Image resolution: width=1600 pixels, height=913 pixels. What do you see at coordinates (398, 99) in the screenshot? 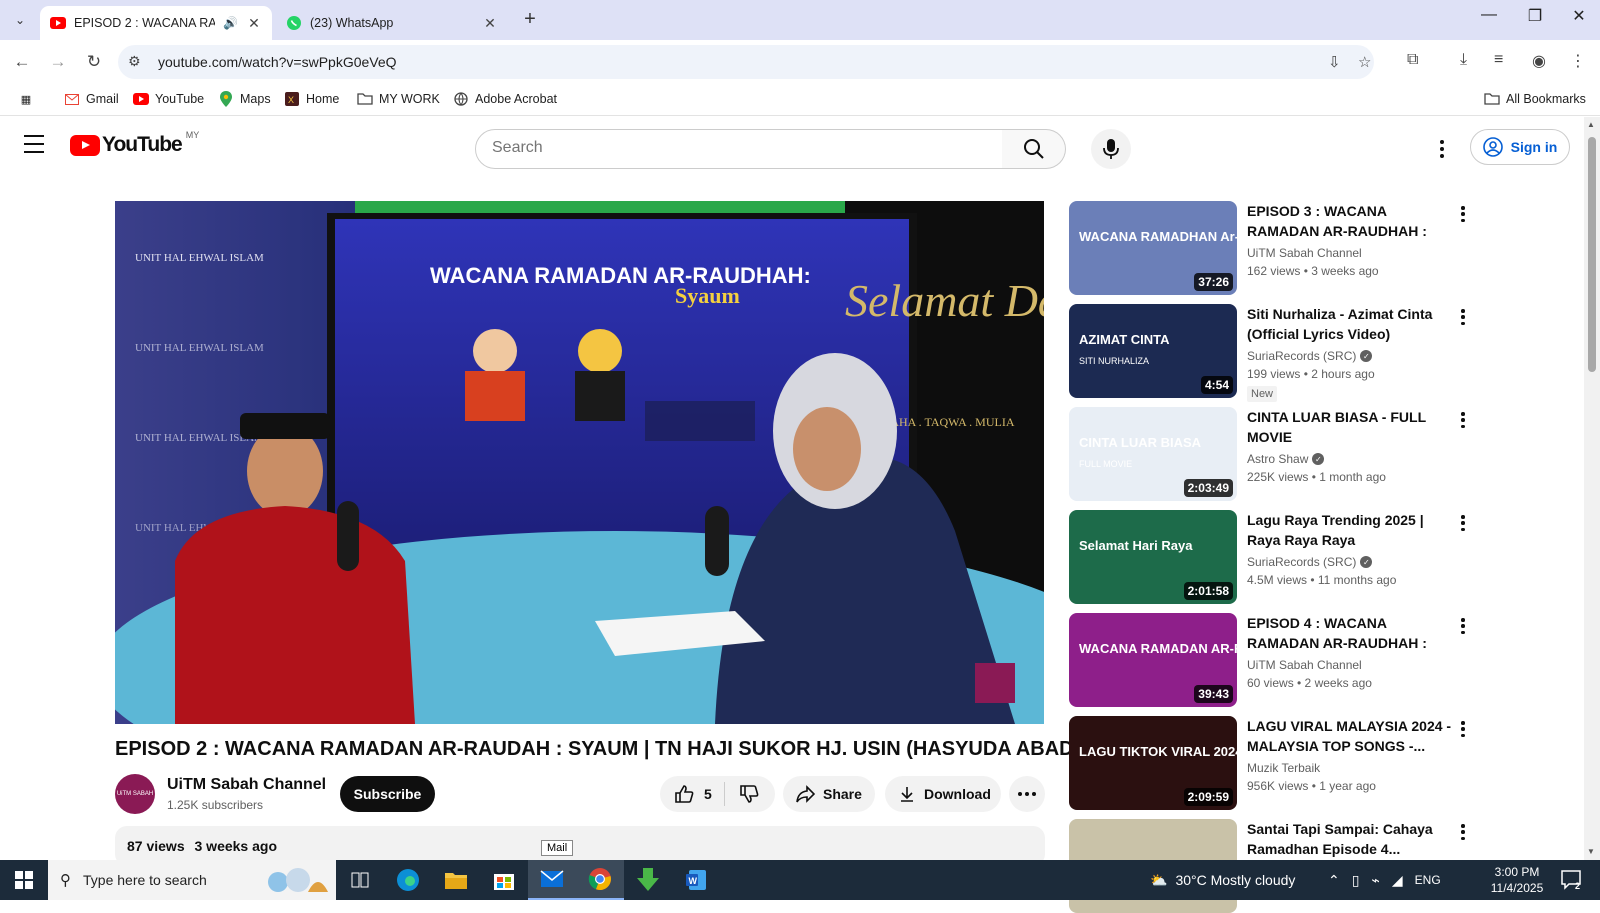
I see `bookmark-my-work: MY WORK` at bounding box center [398, 99].